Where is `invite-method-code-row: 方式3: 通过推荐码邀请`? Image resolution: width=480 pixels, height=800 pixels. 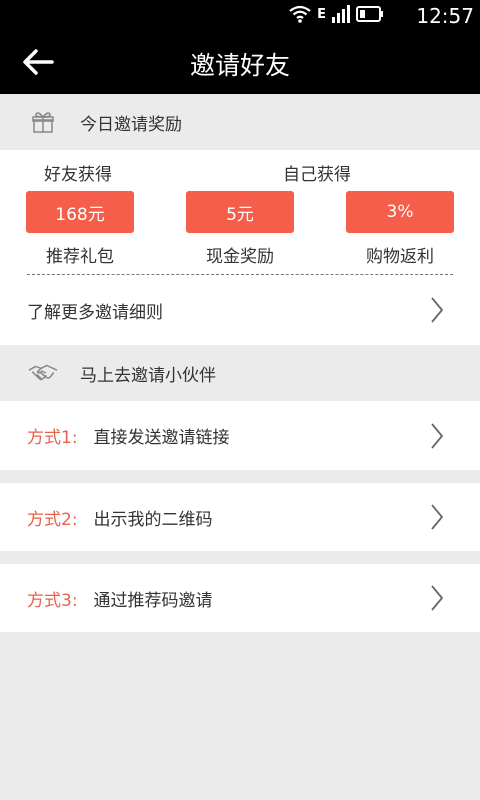 invite-method-code-row: 方式3: 通过推荐码邀请 is located at coordinates (240, 598).